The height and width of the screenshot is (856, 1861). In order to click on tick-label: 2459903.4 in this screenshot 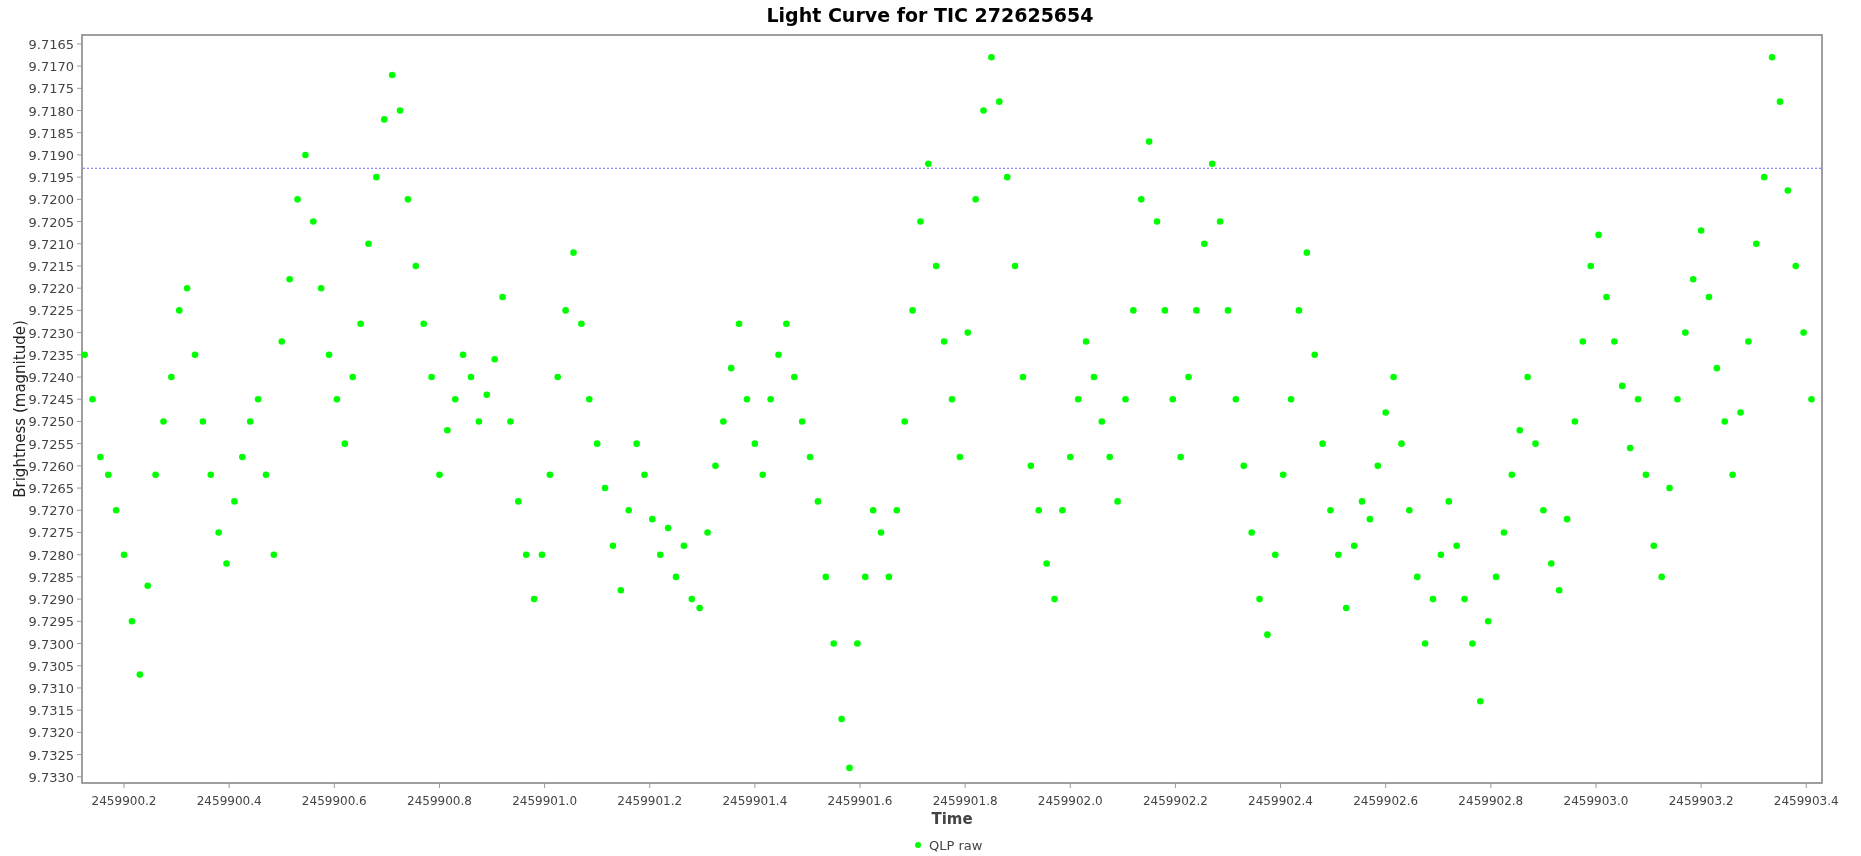, I will do `click(1806, 801)`.